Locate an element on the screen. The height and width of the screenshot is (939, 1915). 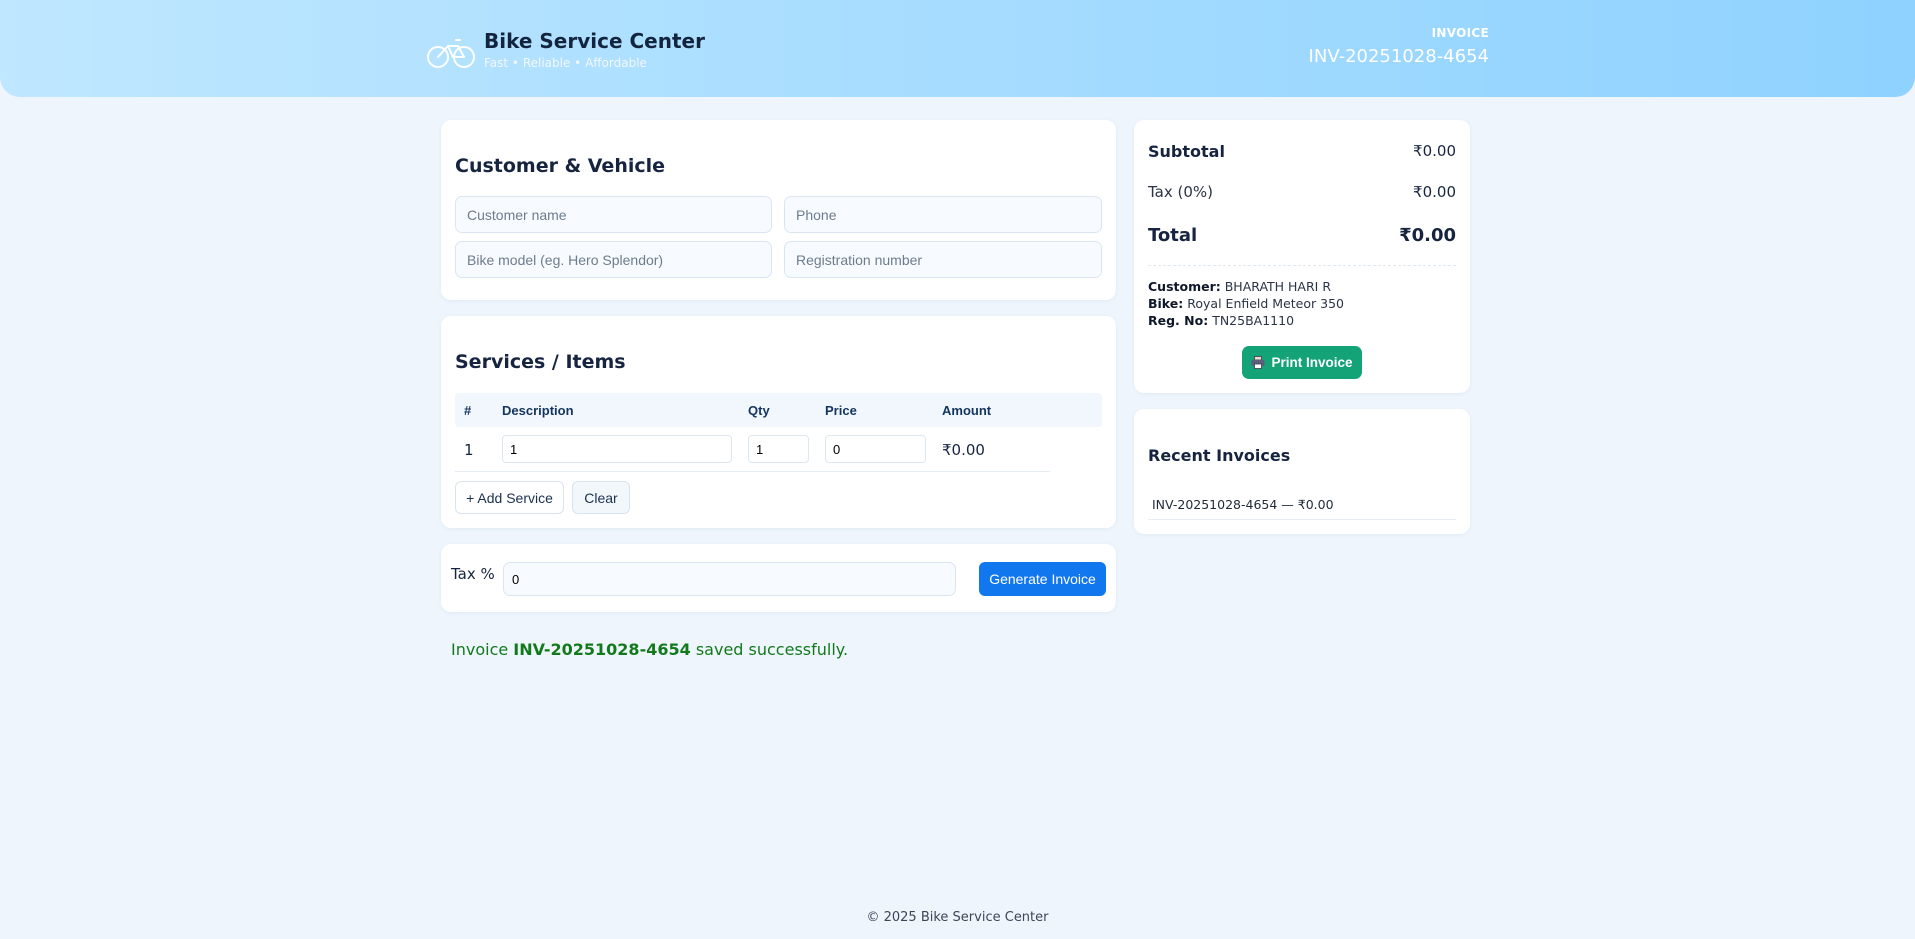
subtotal-row: Subtotal ₹0.00 is located at coordinates (1302, 151).